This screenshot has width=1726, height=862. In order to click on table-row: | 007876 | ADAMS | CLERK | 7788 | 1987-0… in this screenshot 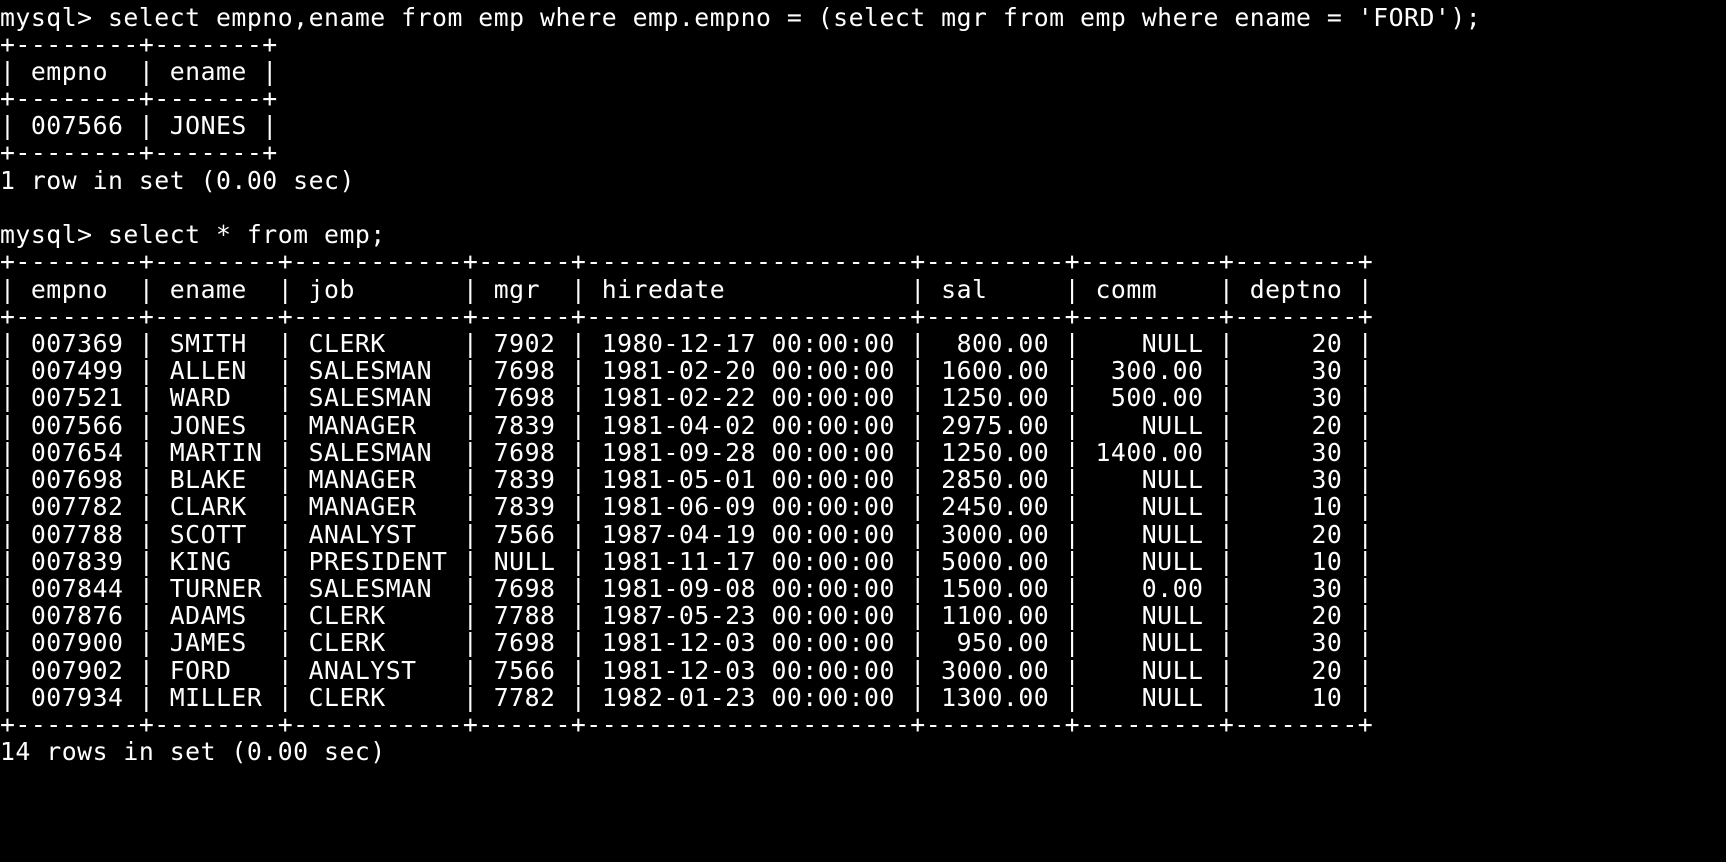, I will do `click(687, 615)`.